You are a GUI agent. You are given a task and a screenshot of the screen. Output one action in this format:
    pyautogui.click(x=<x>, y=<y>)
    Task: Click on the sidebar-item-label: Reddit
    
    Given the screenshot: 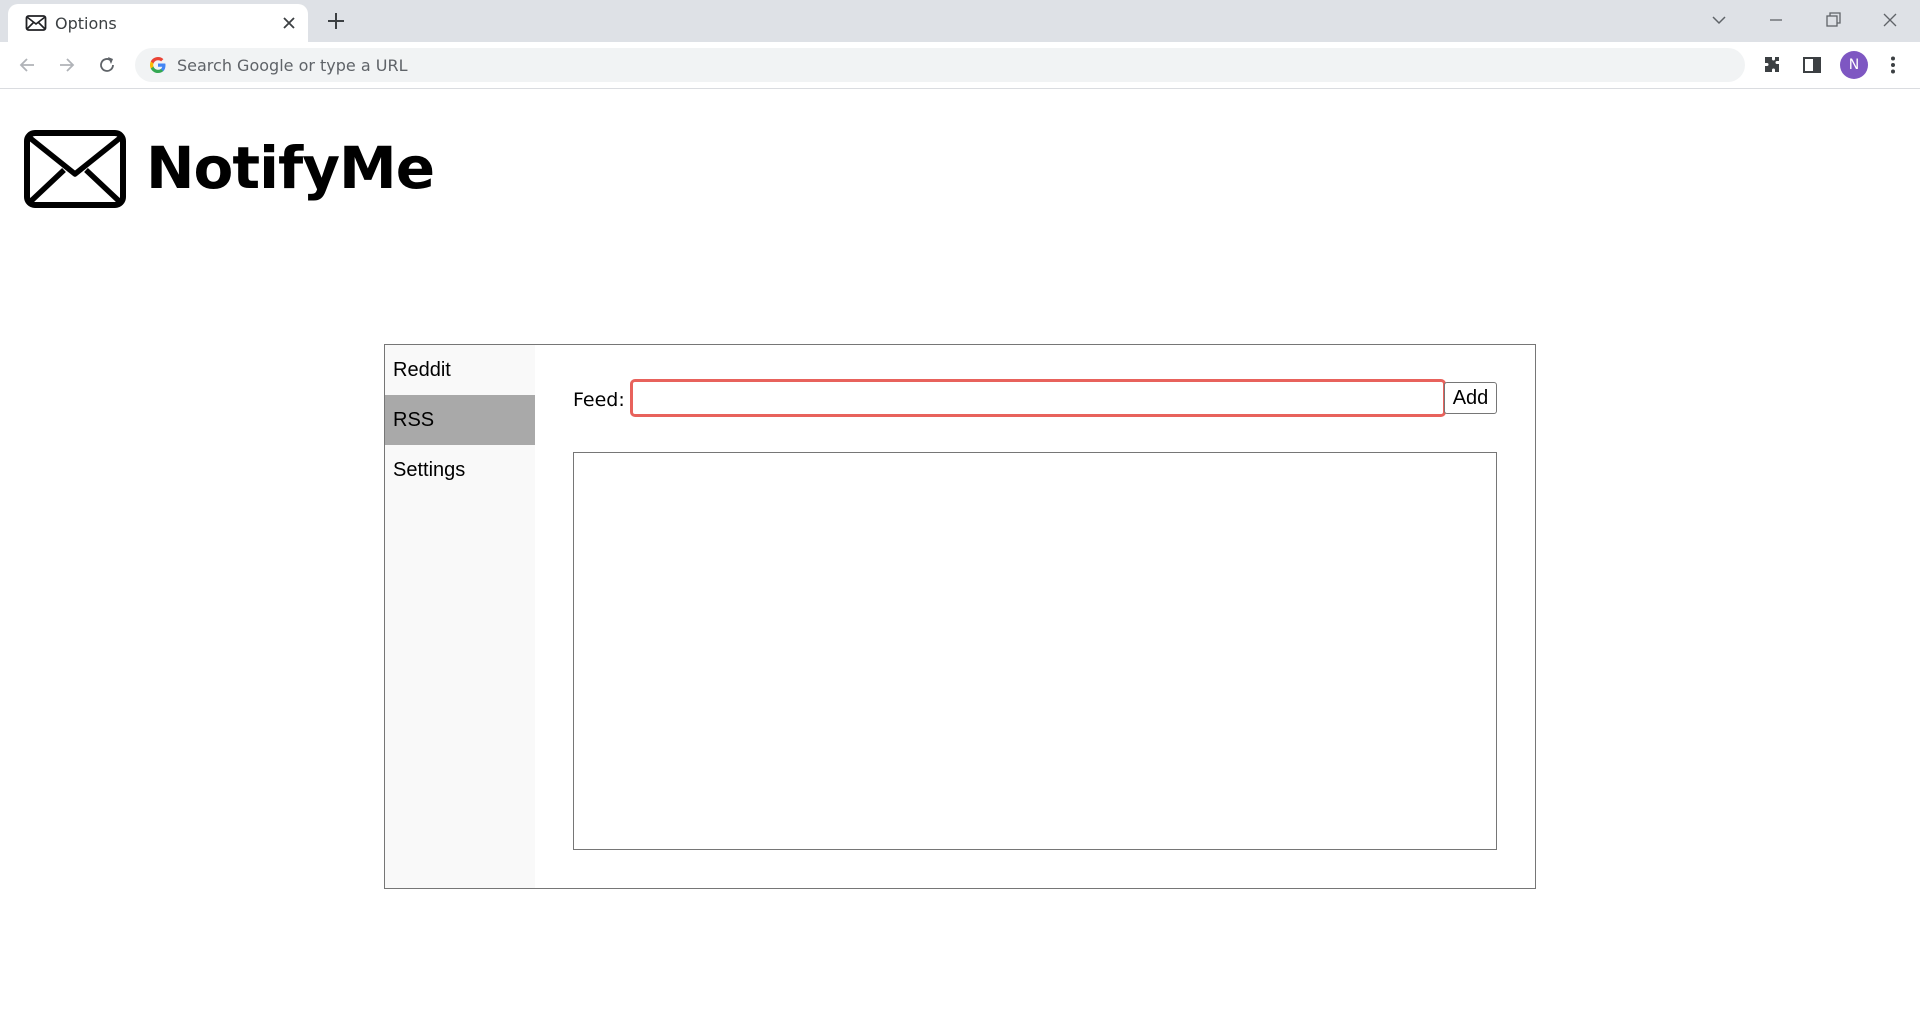 What is the action you would take?
    pyautogui.click(x=422, y=370)
    